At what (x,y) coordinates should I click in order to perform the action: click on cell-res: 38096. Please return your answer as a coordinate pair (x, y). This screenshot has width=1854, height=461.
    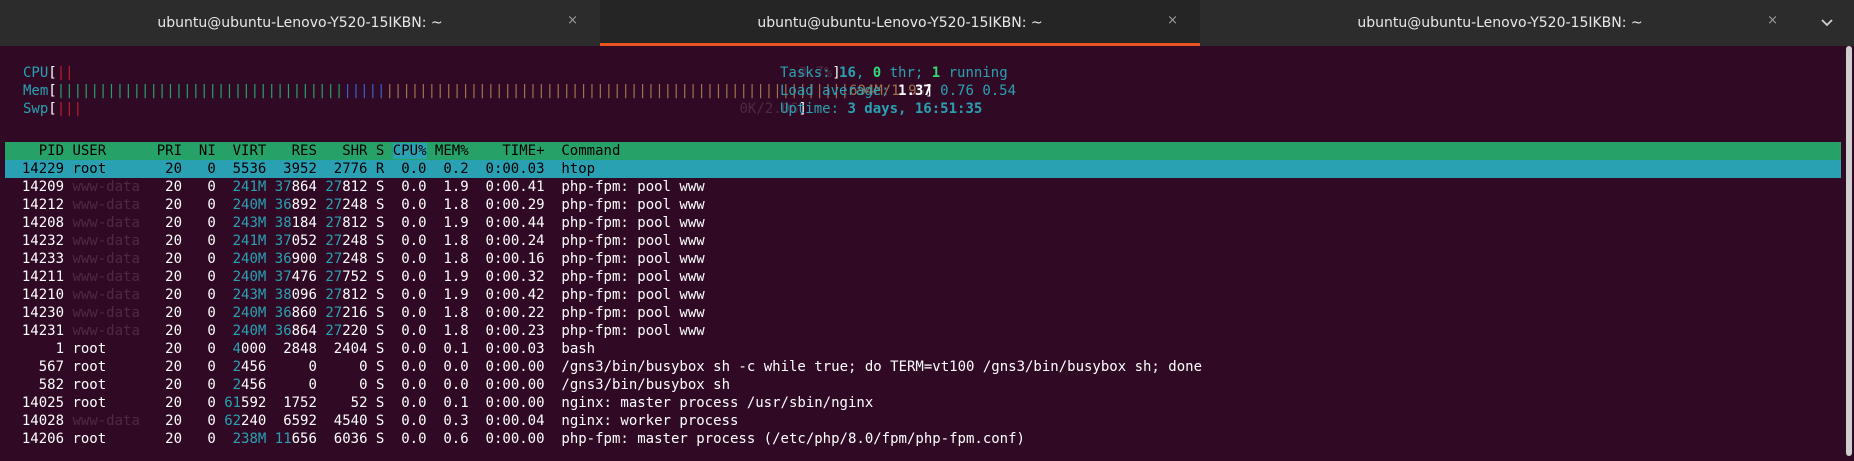
    Looking at the image, I should click on (295, 295).